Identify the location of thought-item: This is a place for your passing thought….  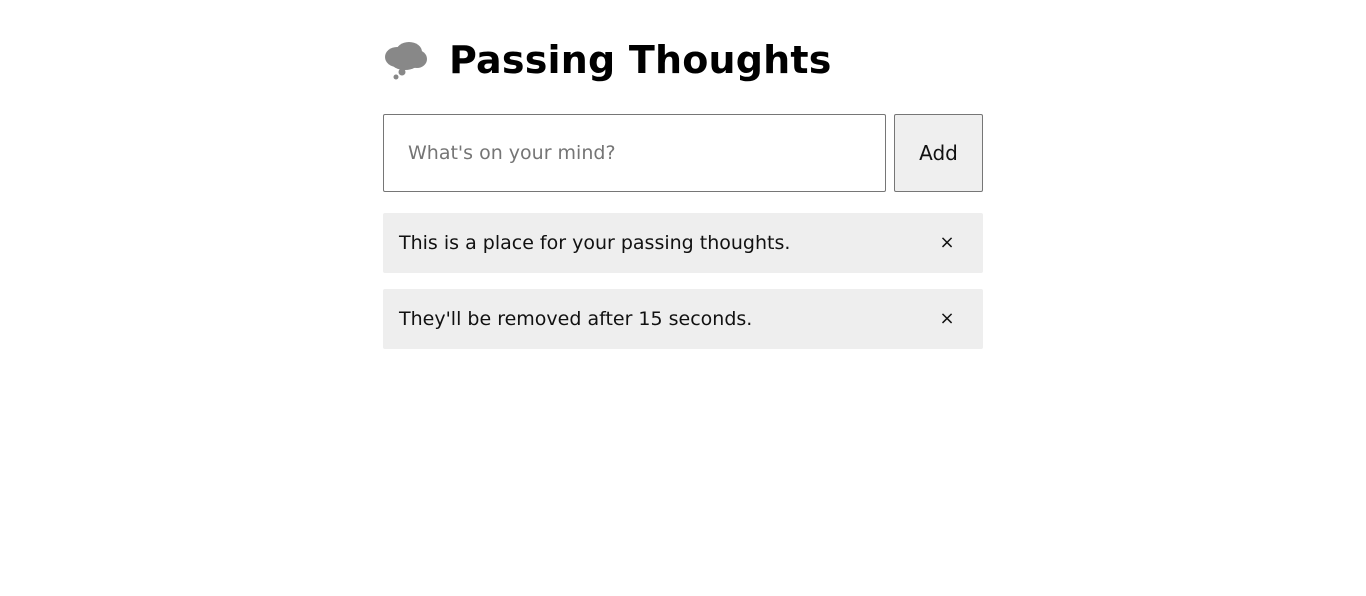
(683, 243).